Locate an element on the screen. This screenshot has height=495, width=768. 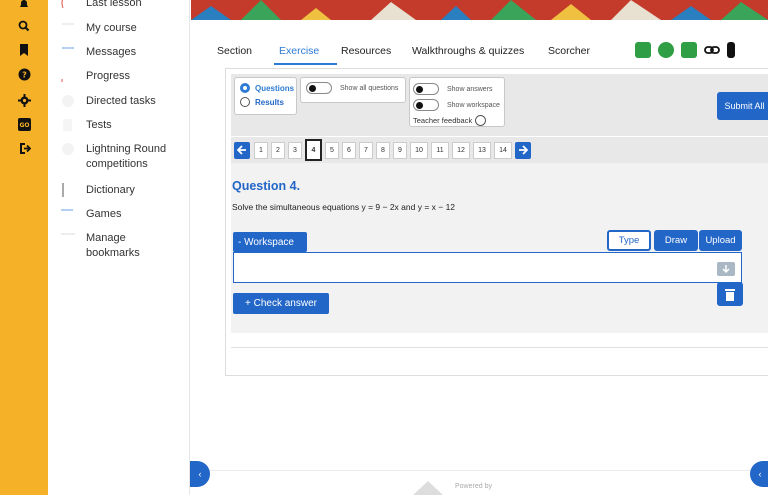
page-button-3: 3 is located at coordinates (295, 150).